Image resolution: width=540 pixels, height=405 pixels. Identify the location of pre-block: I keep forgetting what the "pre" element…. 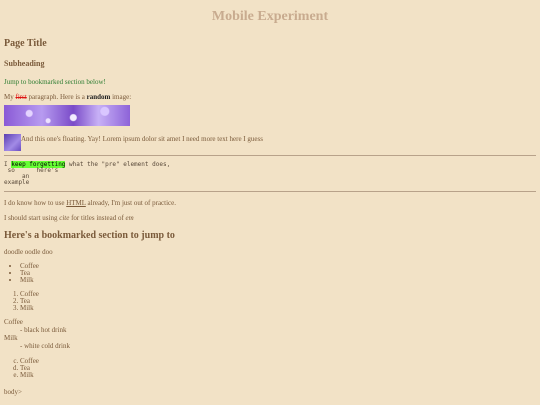
(270, 173).